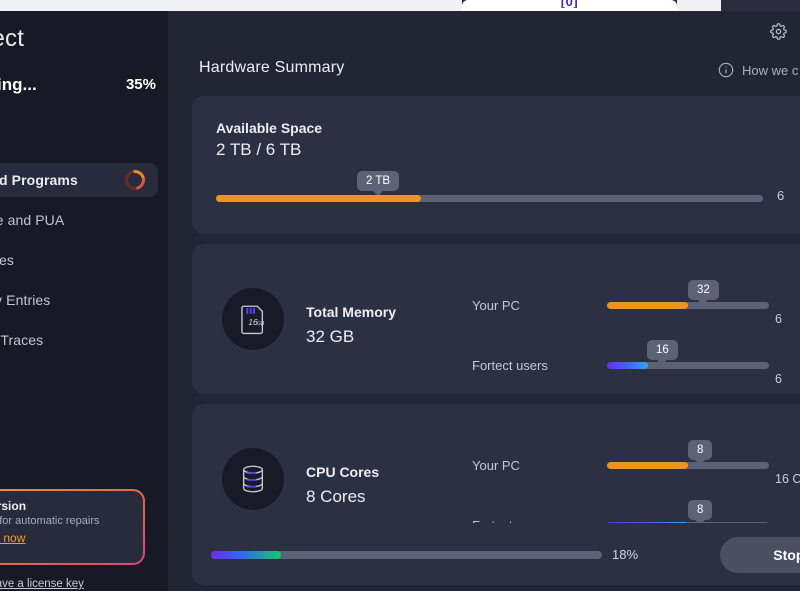 This screenshot has height=600, width=800. What do you see at coordinates (787, 479) in the screenshot?
I see `gauge-max-label: 16 C` at bounding box center [787, 479].